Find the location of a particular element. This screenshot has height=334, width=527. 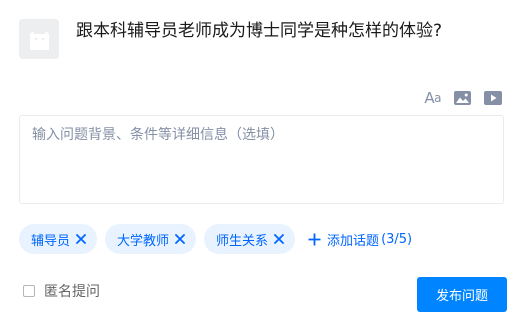

topic-tag: 辅导员 is located at coordinates (58, 239).